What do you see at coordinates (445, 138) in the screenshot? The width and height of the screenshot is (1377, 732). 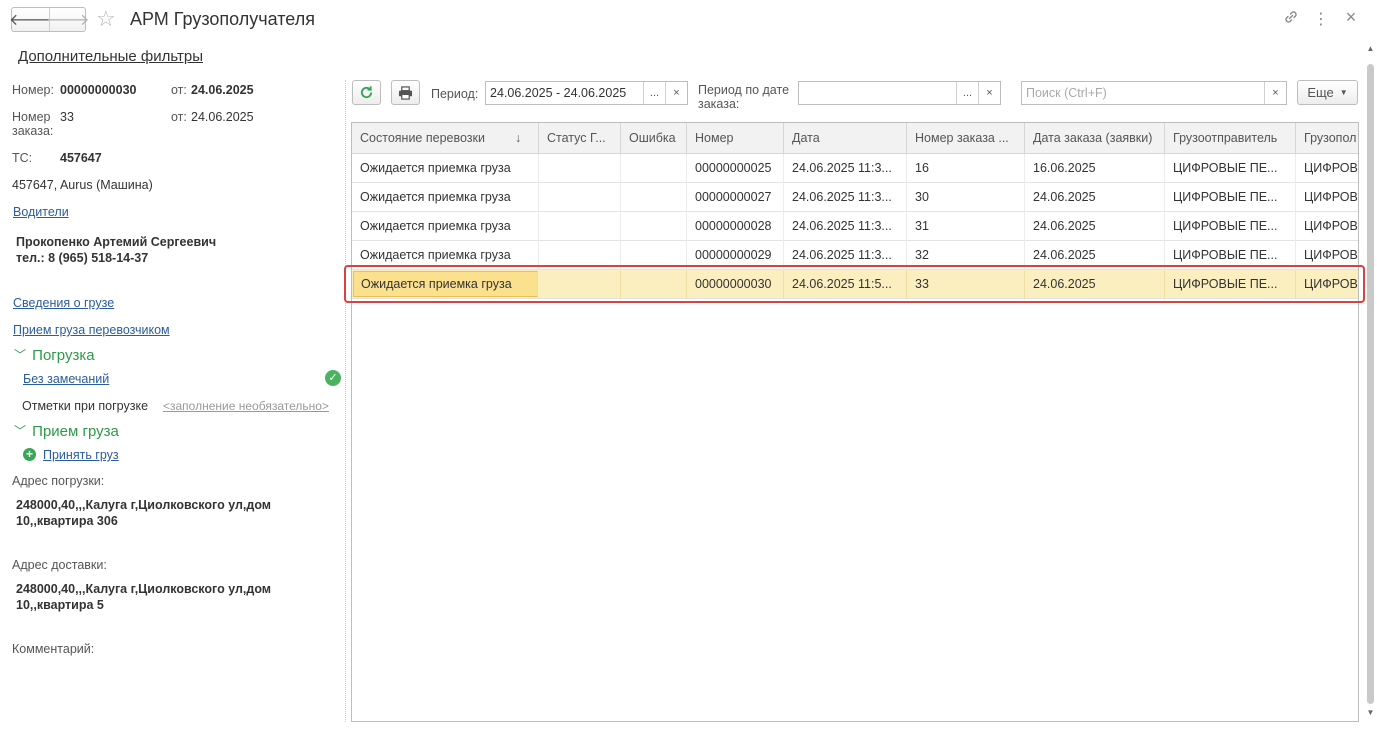 I see `column-header: Состояние перевозки ↓` at bounding box center [445, 138].